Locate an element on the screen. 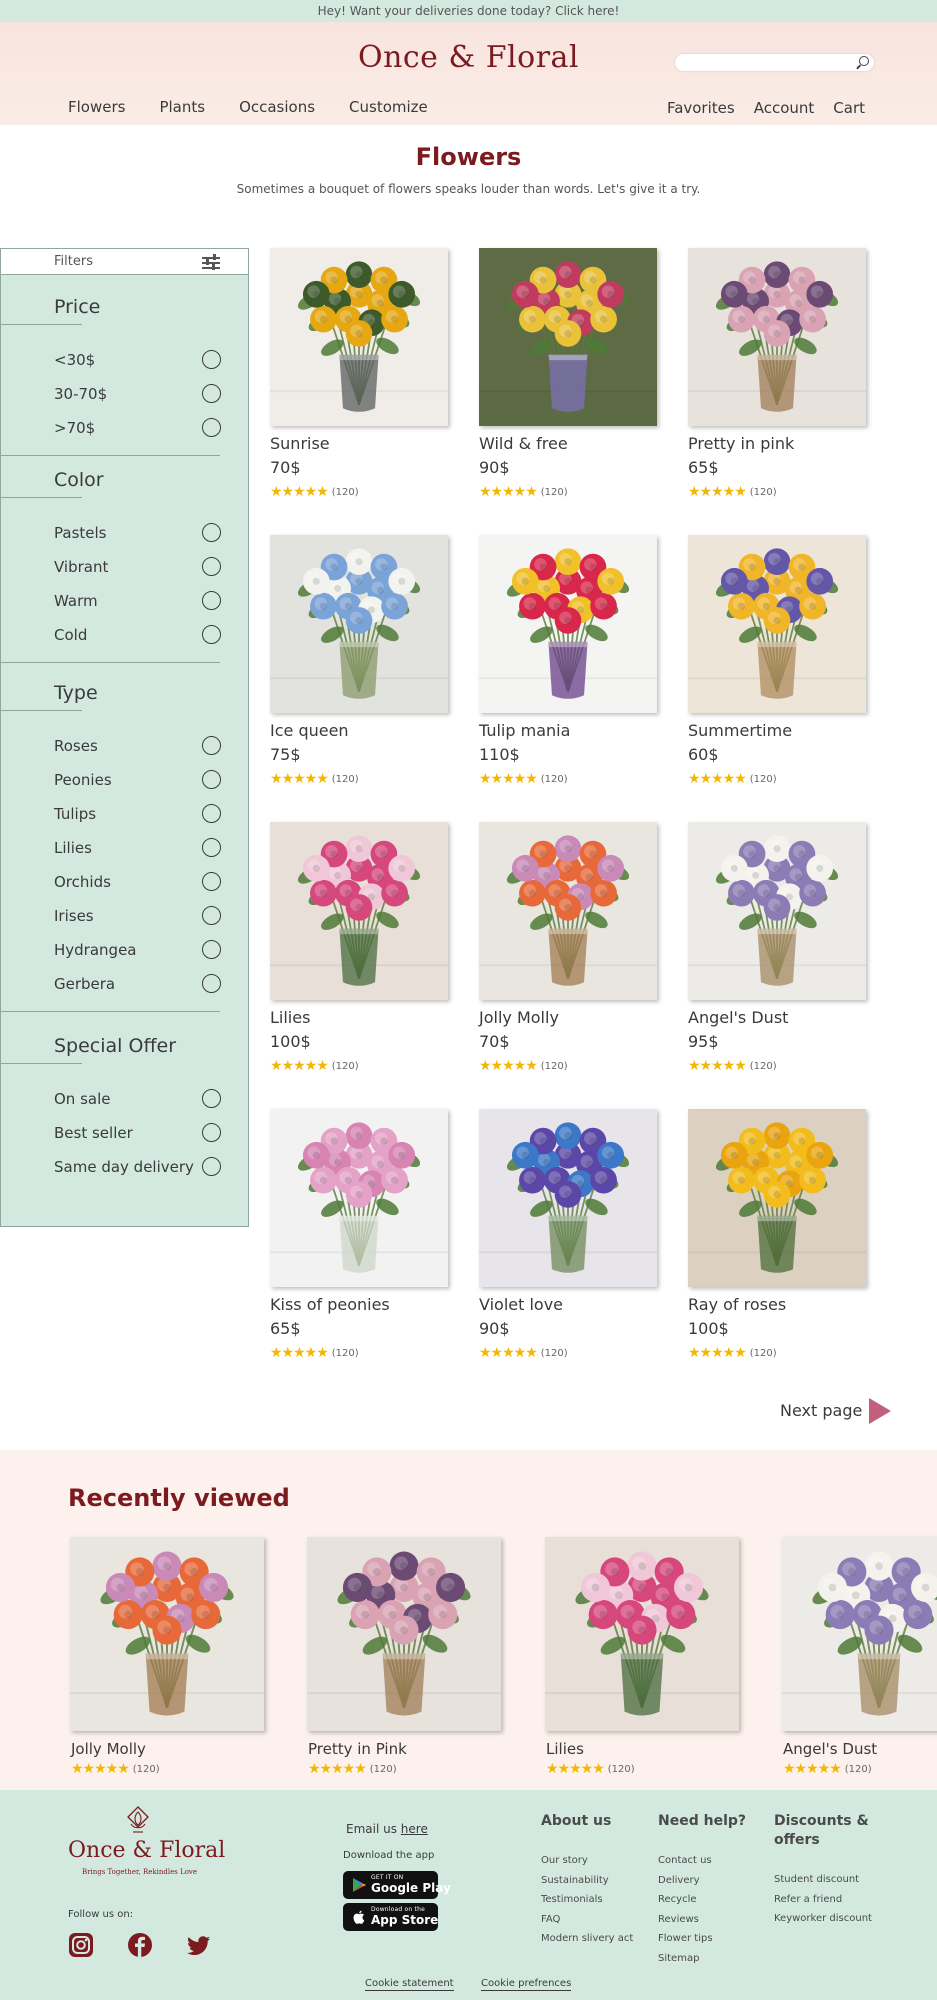 The width and height of the screenshot is (937, 2000). filter-option-lilies: Lilies is located at coordinates (139, 848).